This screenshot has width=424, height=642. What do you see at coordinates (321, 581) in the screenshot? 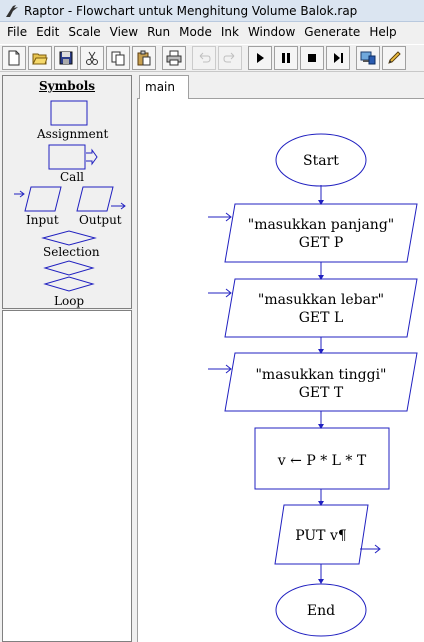
I see `connector-arrowhead` at bounding box center [321, 581].